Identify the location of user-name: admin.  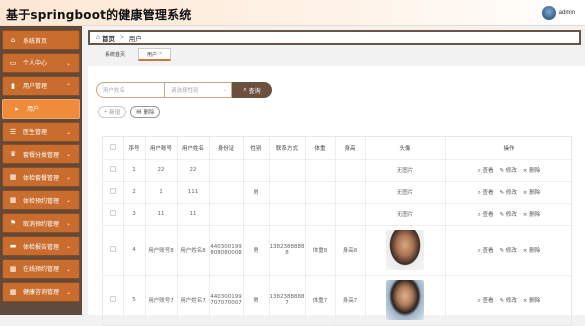
(567, 13).